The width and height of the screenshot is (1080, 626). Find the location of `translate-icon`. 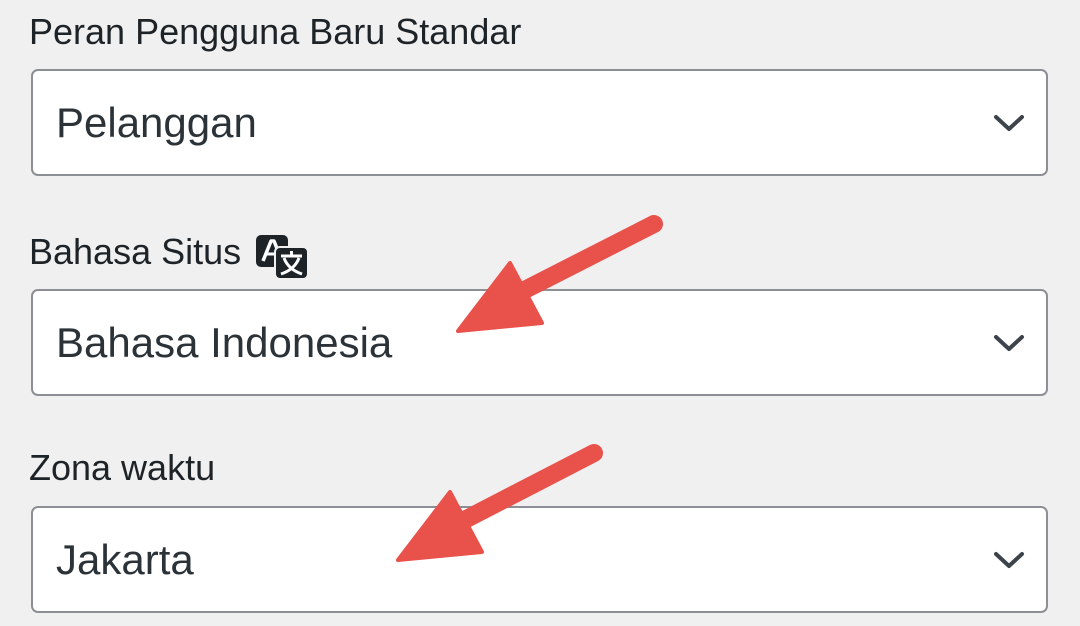

translate-icon is located at coordinates (283, 257).